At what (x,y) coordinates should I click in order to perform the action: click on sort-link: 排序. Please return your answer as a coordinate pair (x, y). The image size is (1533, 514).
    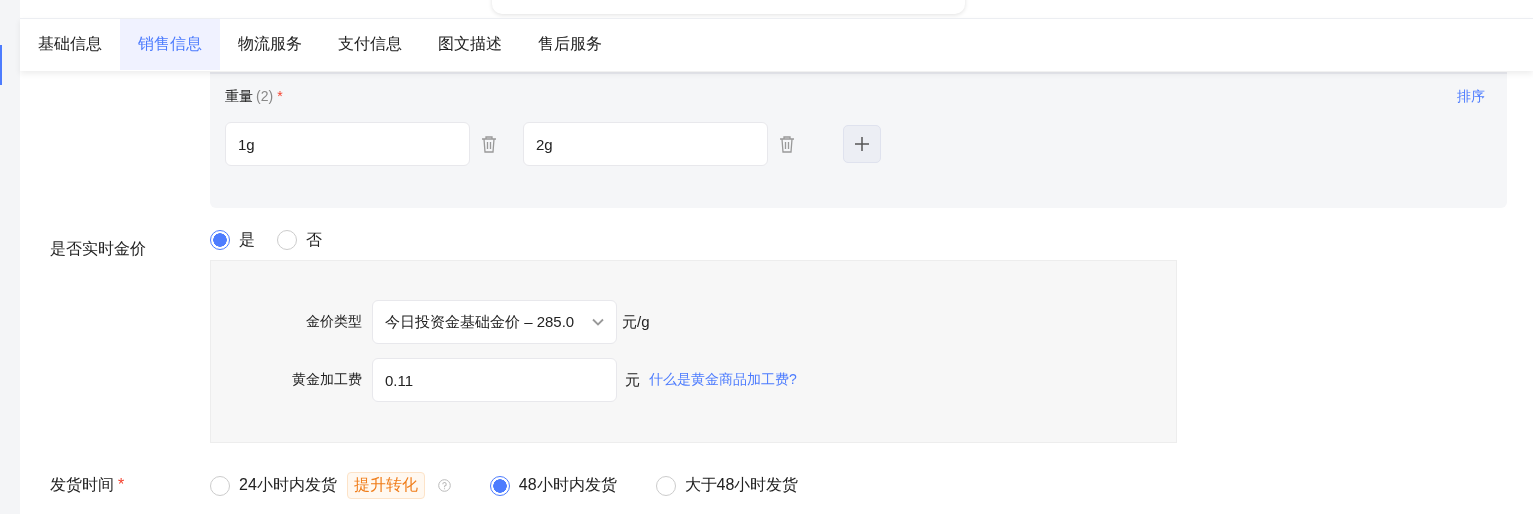
    Looking at the image, I should click on (1471, 97).